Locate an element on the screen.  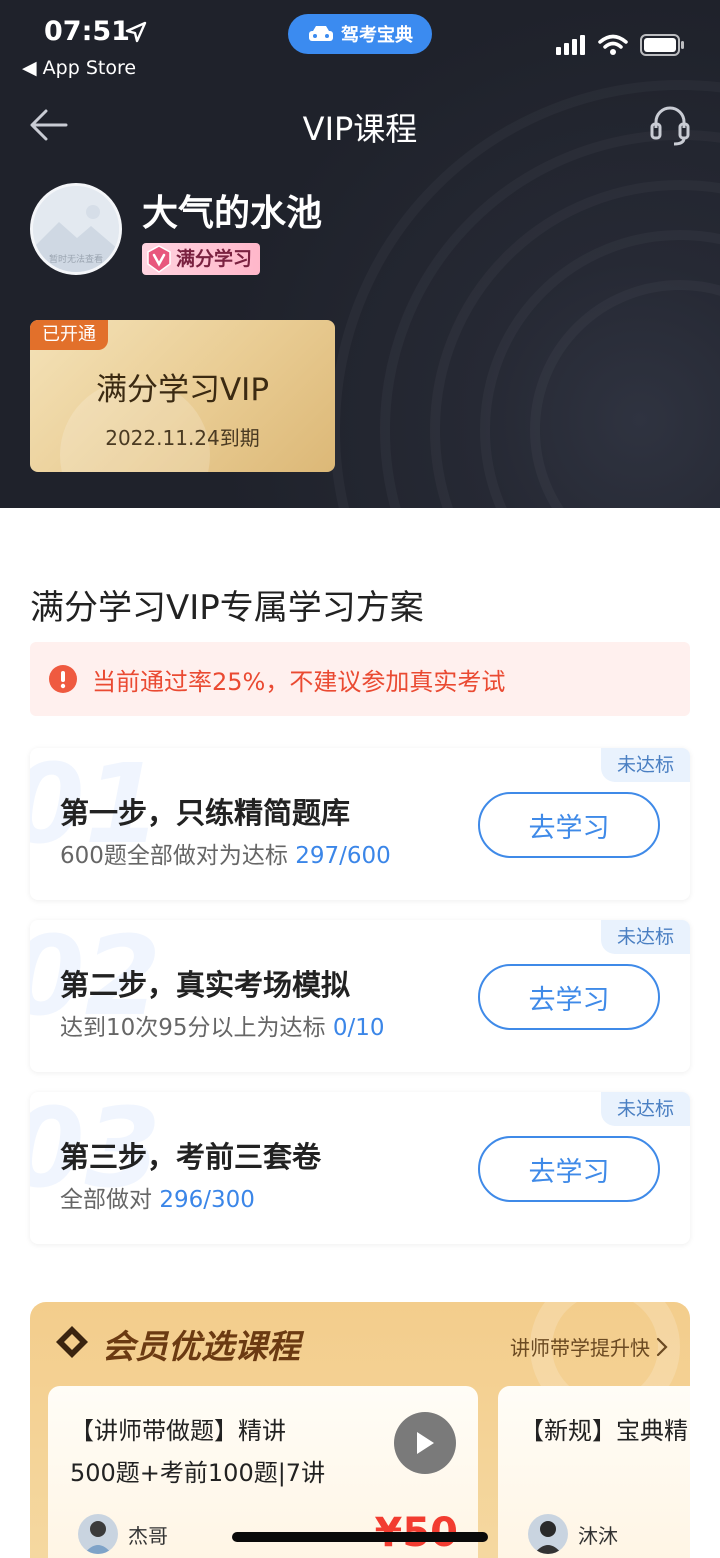
teacher-name: 沐沐 is located at coordinates (598, 1535).